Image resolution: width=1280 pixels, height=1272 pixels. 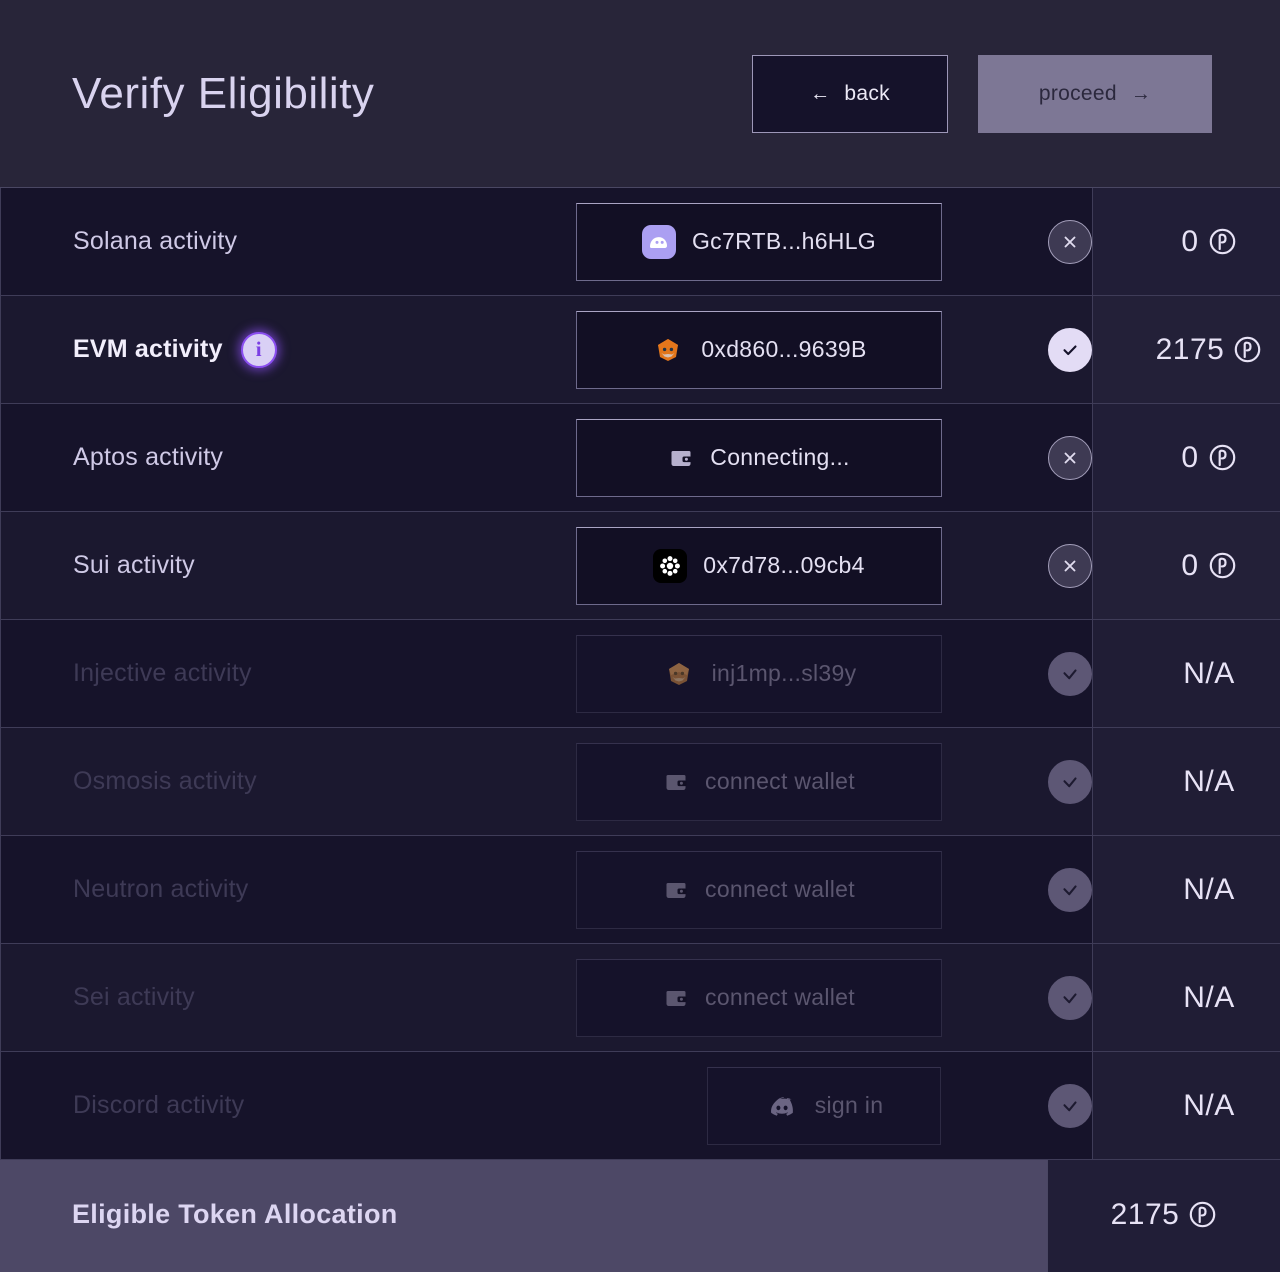 I want to click on table-row: Discord activity sign in N/A, so click(x=640, y=1106).